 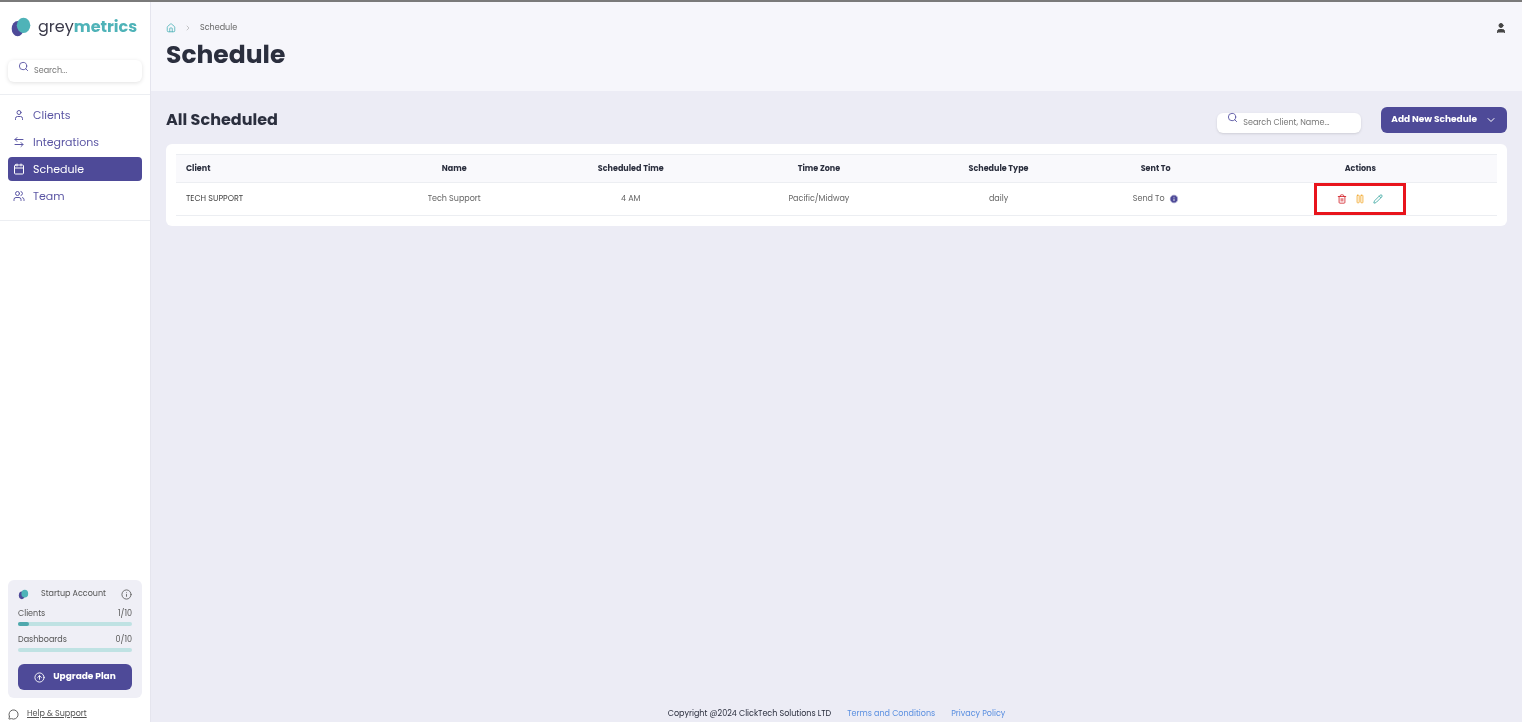 I want to click on breadcrumb-item: Schedule, so click(x=219, y=28).